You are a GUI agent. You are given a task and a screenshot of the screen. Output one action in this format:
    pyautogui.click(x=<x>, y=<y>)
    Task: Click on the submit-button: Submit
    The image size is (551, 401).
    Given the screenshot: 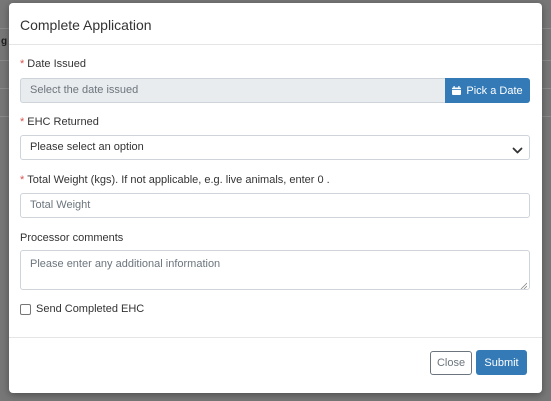 What is the action you would take?
    pyautogui.click(x=501, y=362)
    